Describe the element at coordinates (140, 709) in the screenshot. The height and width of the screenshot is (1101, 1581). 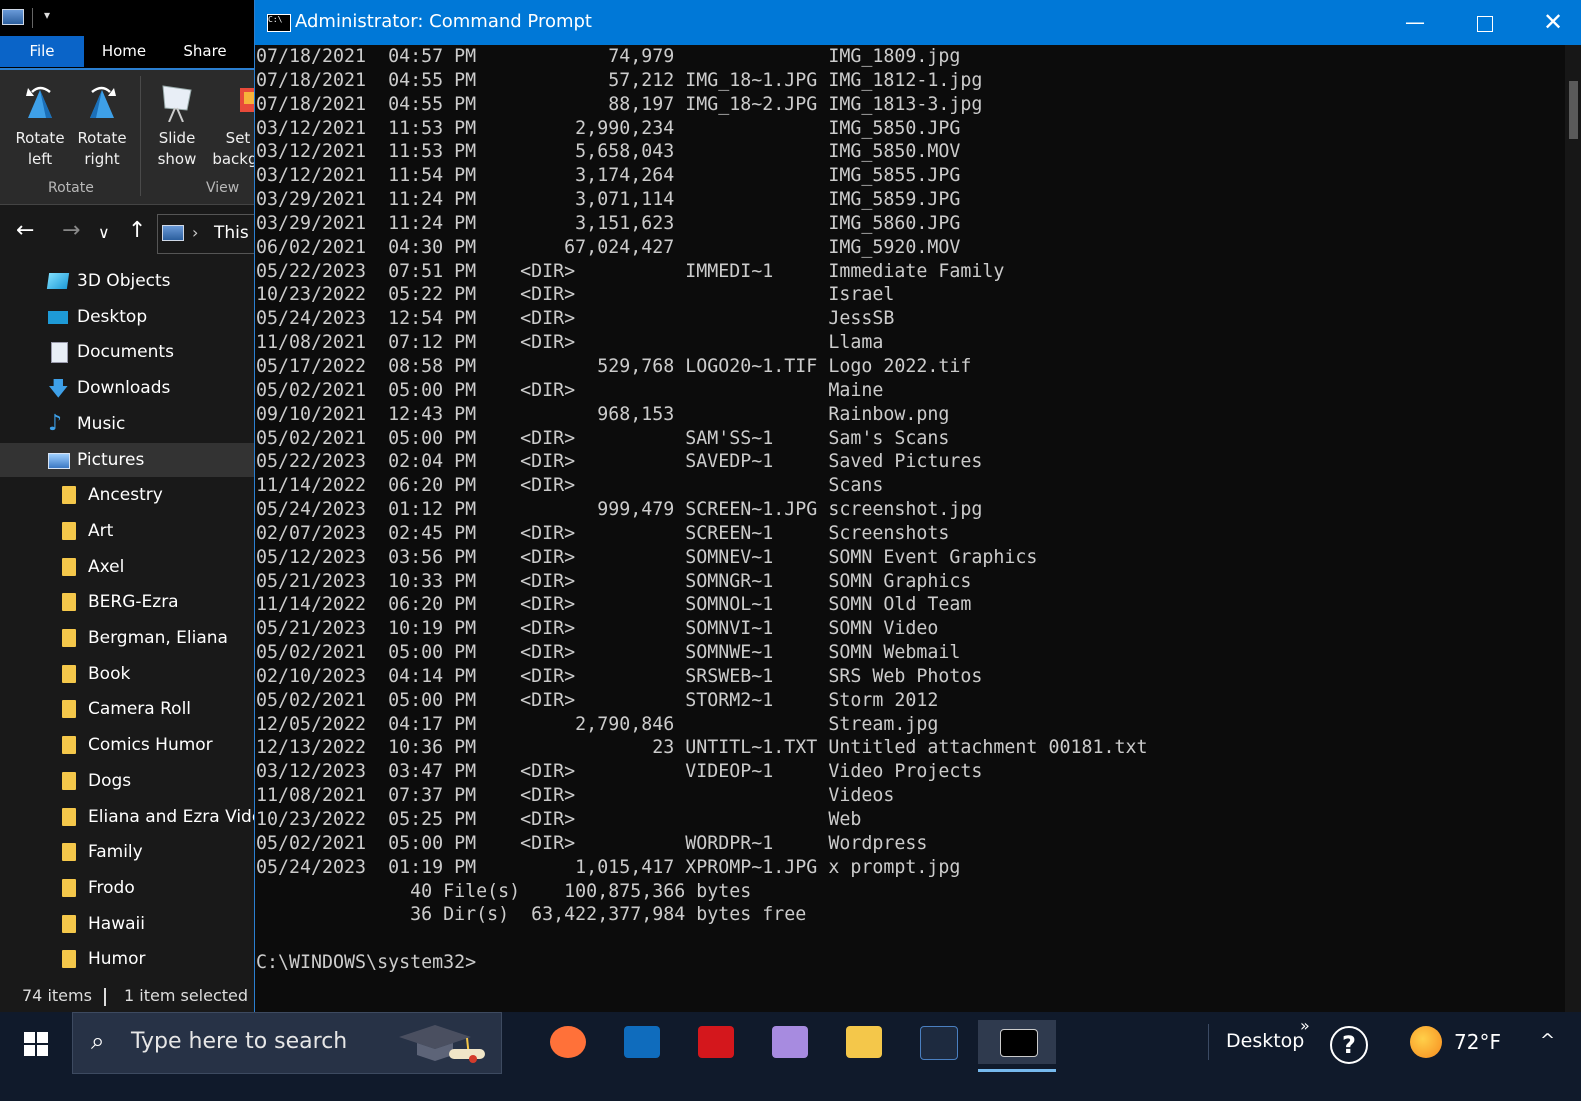
I see `tree-item-label: Camera Roll` at that location.